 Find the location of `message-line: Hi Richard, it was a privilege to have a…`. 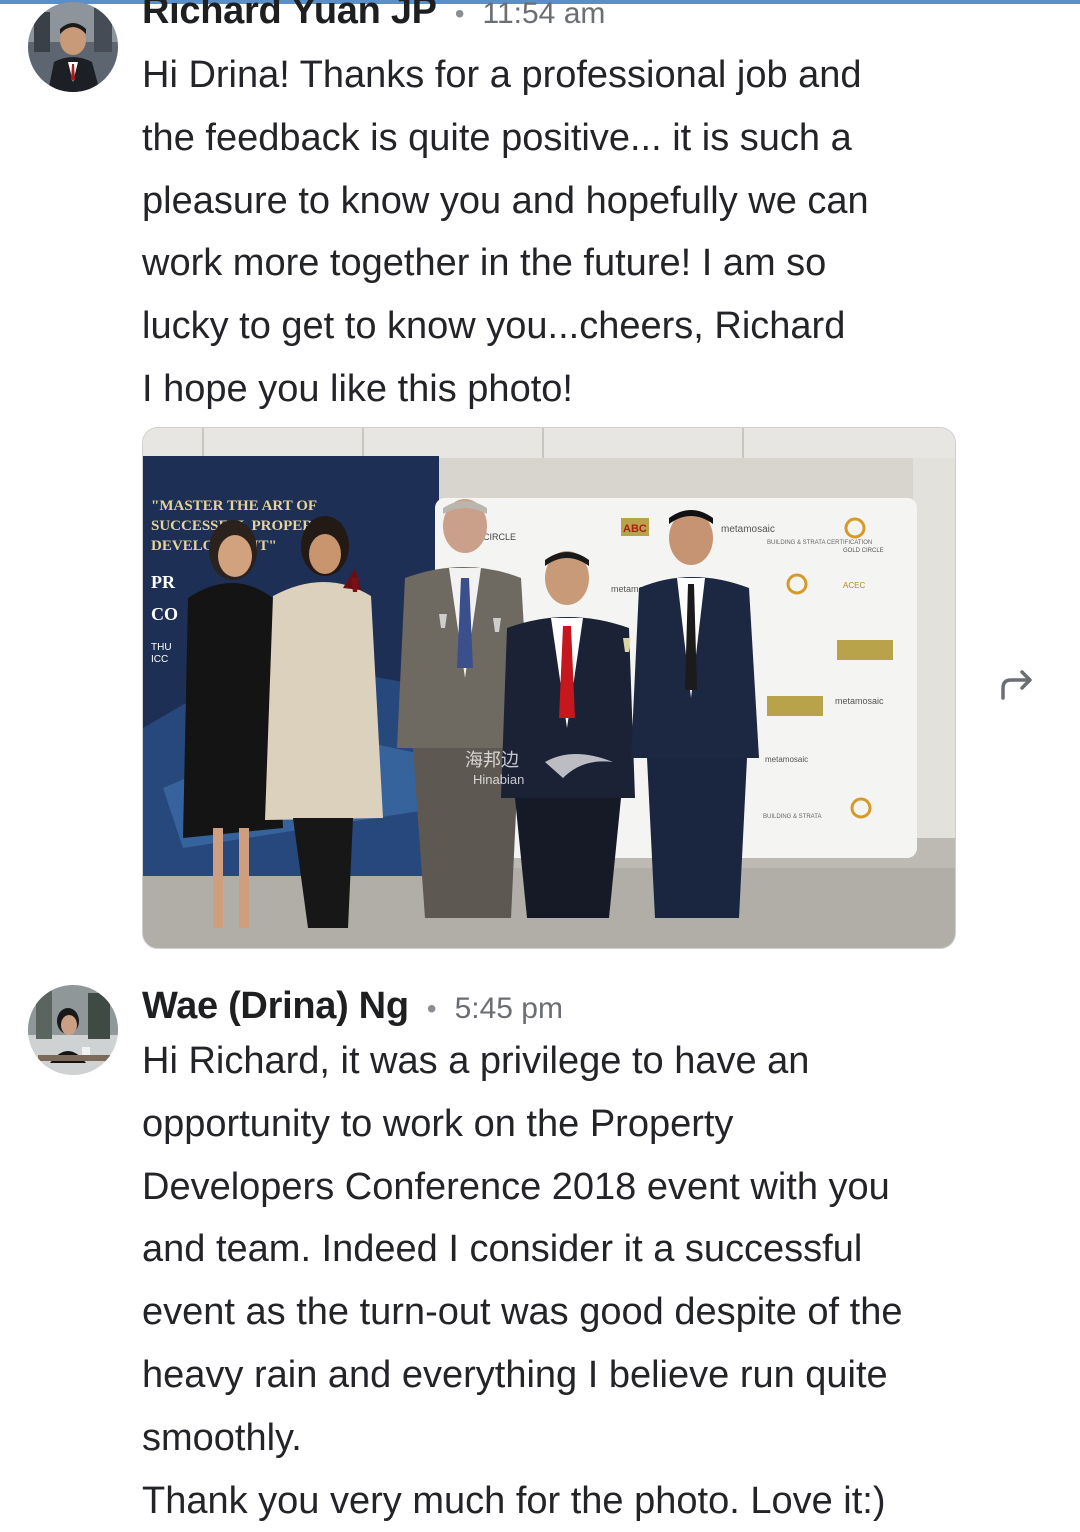

message-line: Hi Richard, it was a privilege to have a… is located at coordinates (476, 1061).